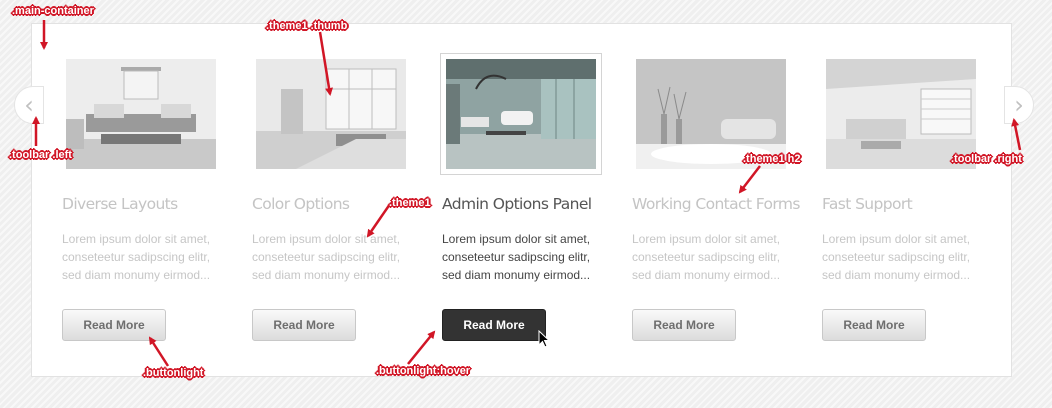  I want to click on card-title: Admin Options Panel, so click(517, 204).